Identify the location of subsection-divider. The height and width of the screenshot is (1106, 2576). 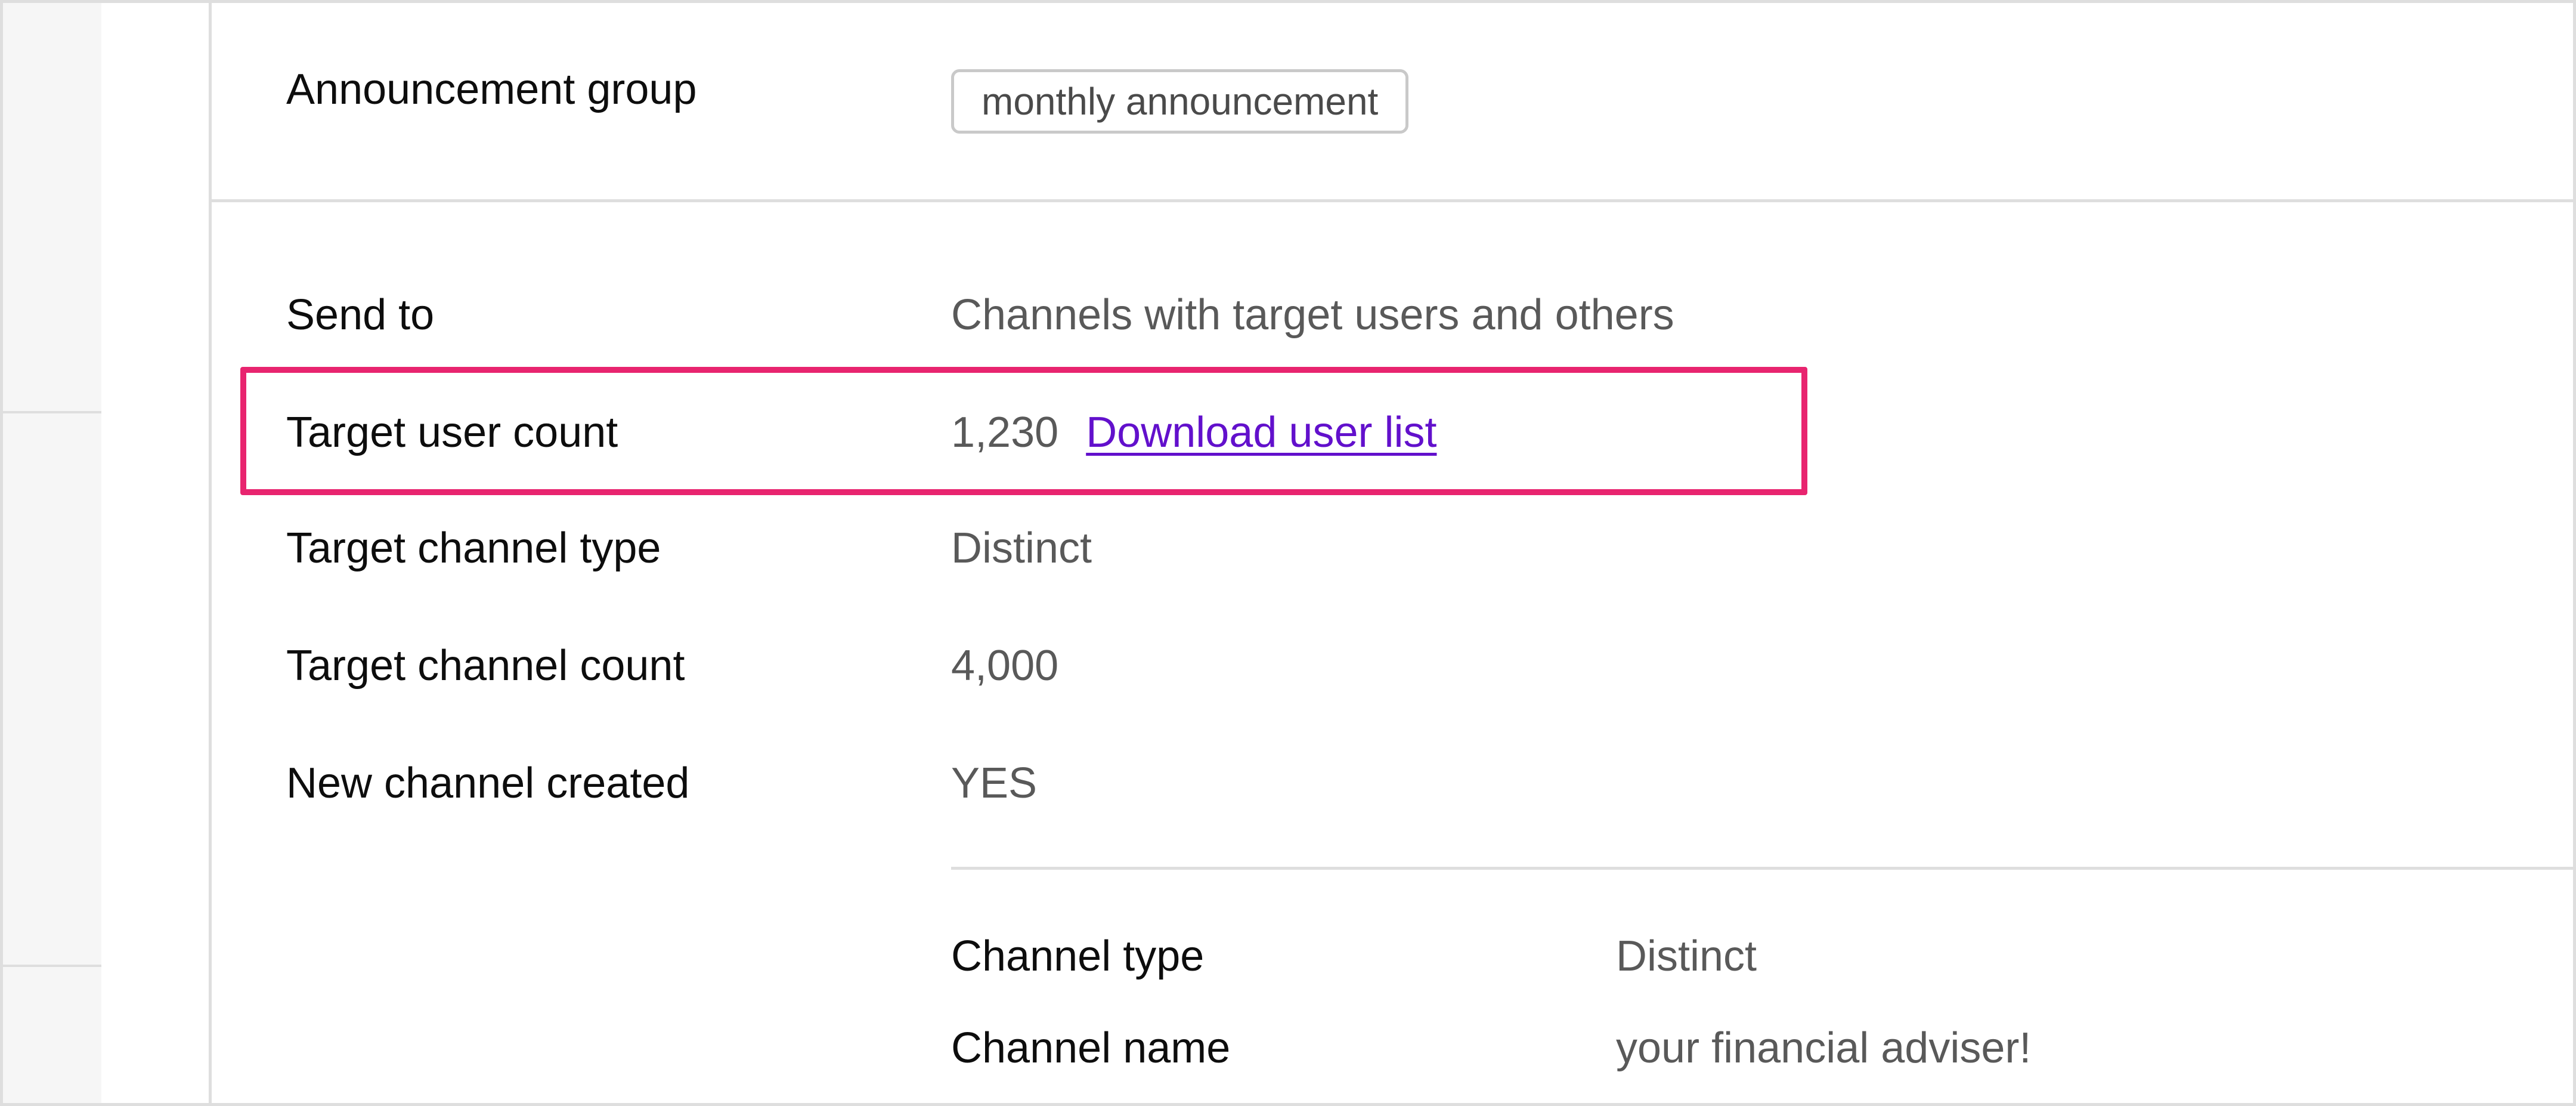
(1762, 868).